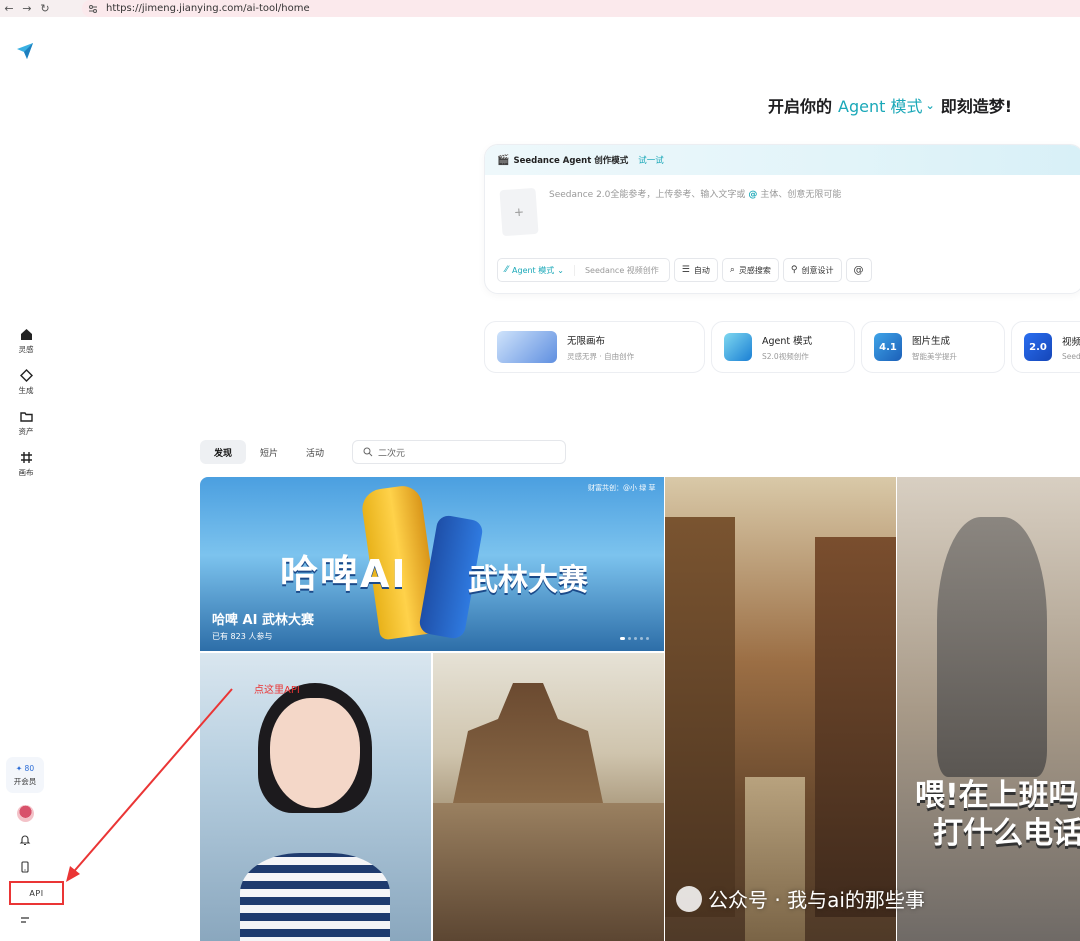 The height and width of the screenshot is (941, 1080). What do you see at coordinates (149, 785) in the screenshot?
I see `annotation-arrow` at bounding box center [149, 785].